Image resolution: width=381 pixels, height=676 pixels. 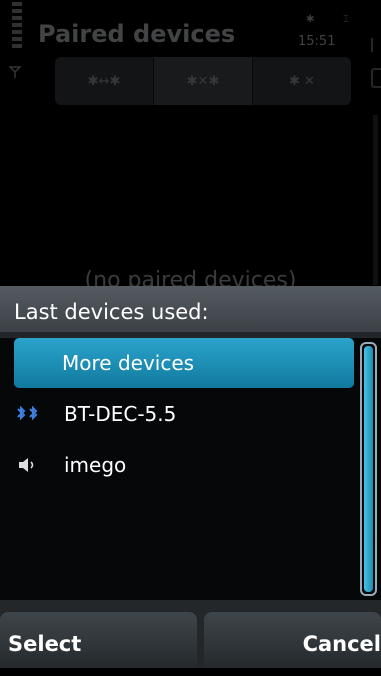 I want to click on list-item-imego: imego, so click(x=184, y=465).